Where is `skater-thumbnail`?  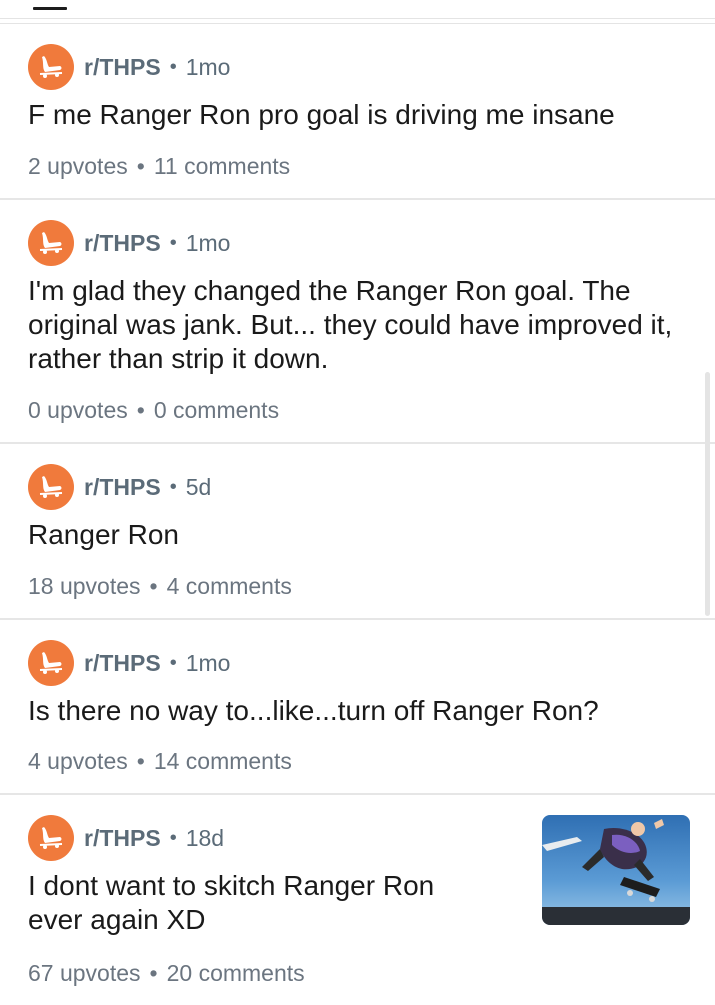
skater-thumbnail is located at coordinates (616, 870).